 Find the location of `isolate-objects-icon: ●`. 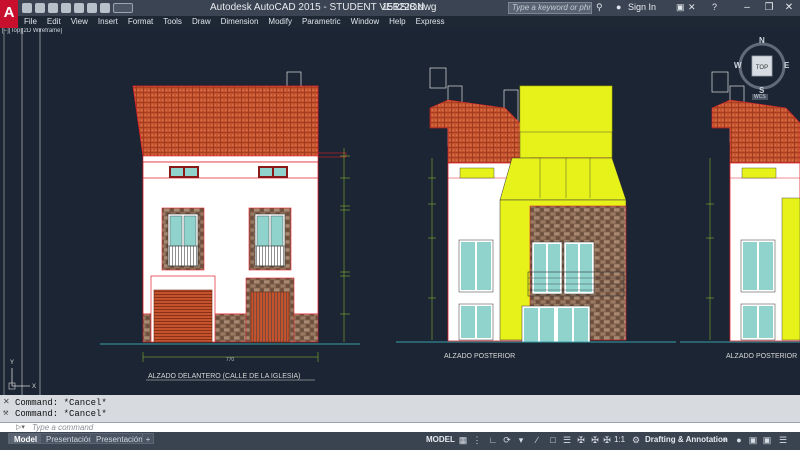

isolate-objects-icon: ● is located at coordinates (739, 440).